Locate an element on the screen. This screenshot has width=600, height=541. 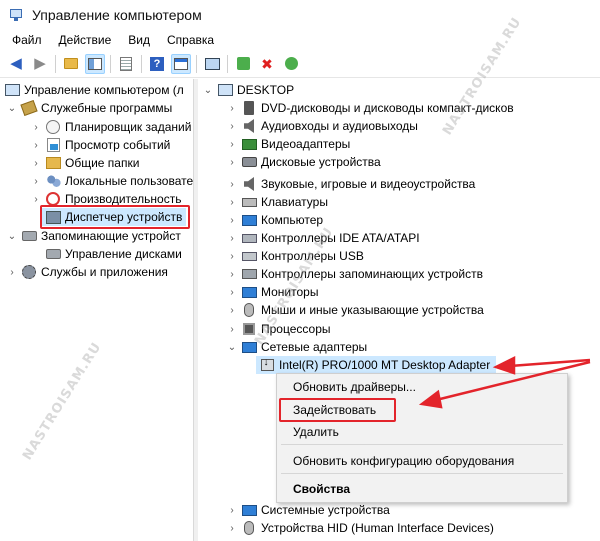
menu-file: Файл is located at coordinates (27, 40).